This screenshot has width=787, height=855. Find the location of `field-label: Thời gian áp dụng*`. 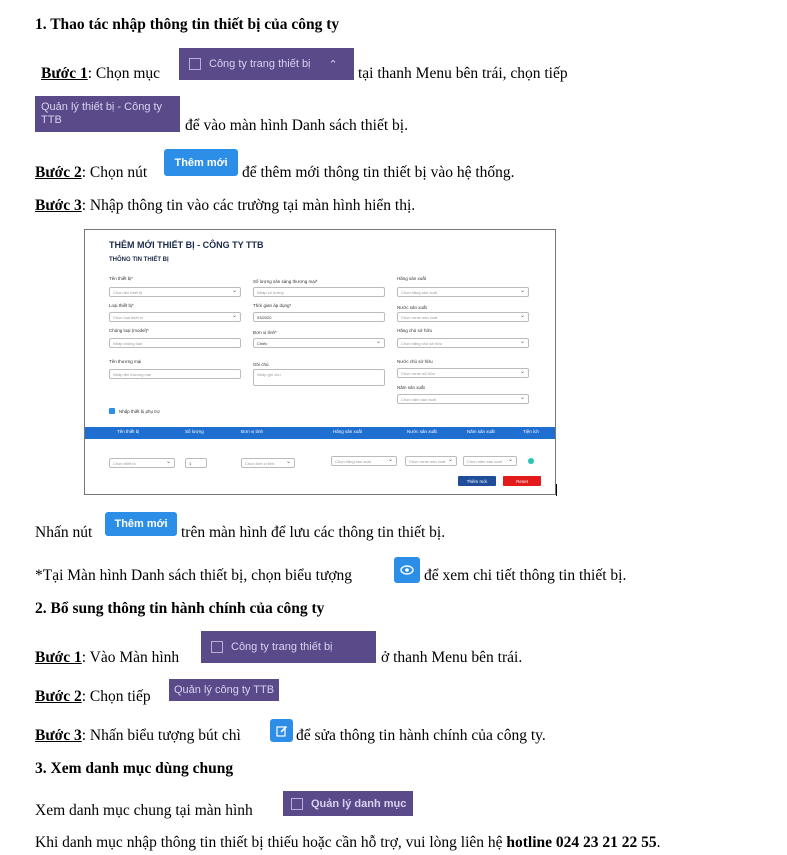

field-label: Thời gian áp dụng* is located at coordinates (272, 305).